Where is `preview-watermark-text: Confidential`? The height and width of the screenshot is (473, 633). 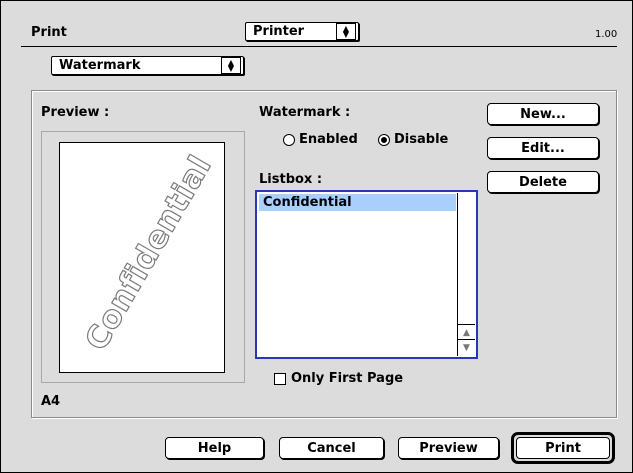
preview-watermark-text: Confidential is located at coordinates (149, 253).